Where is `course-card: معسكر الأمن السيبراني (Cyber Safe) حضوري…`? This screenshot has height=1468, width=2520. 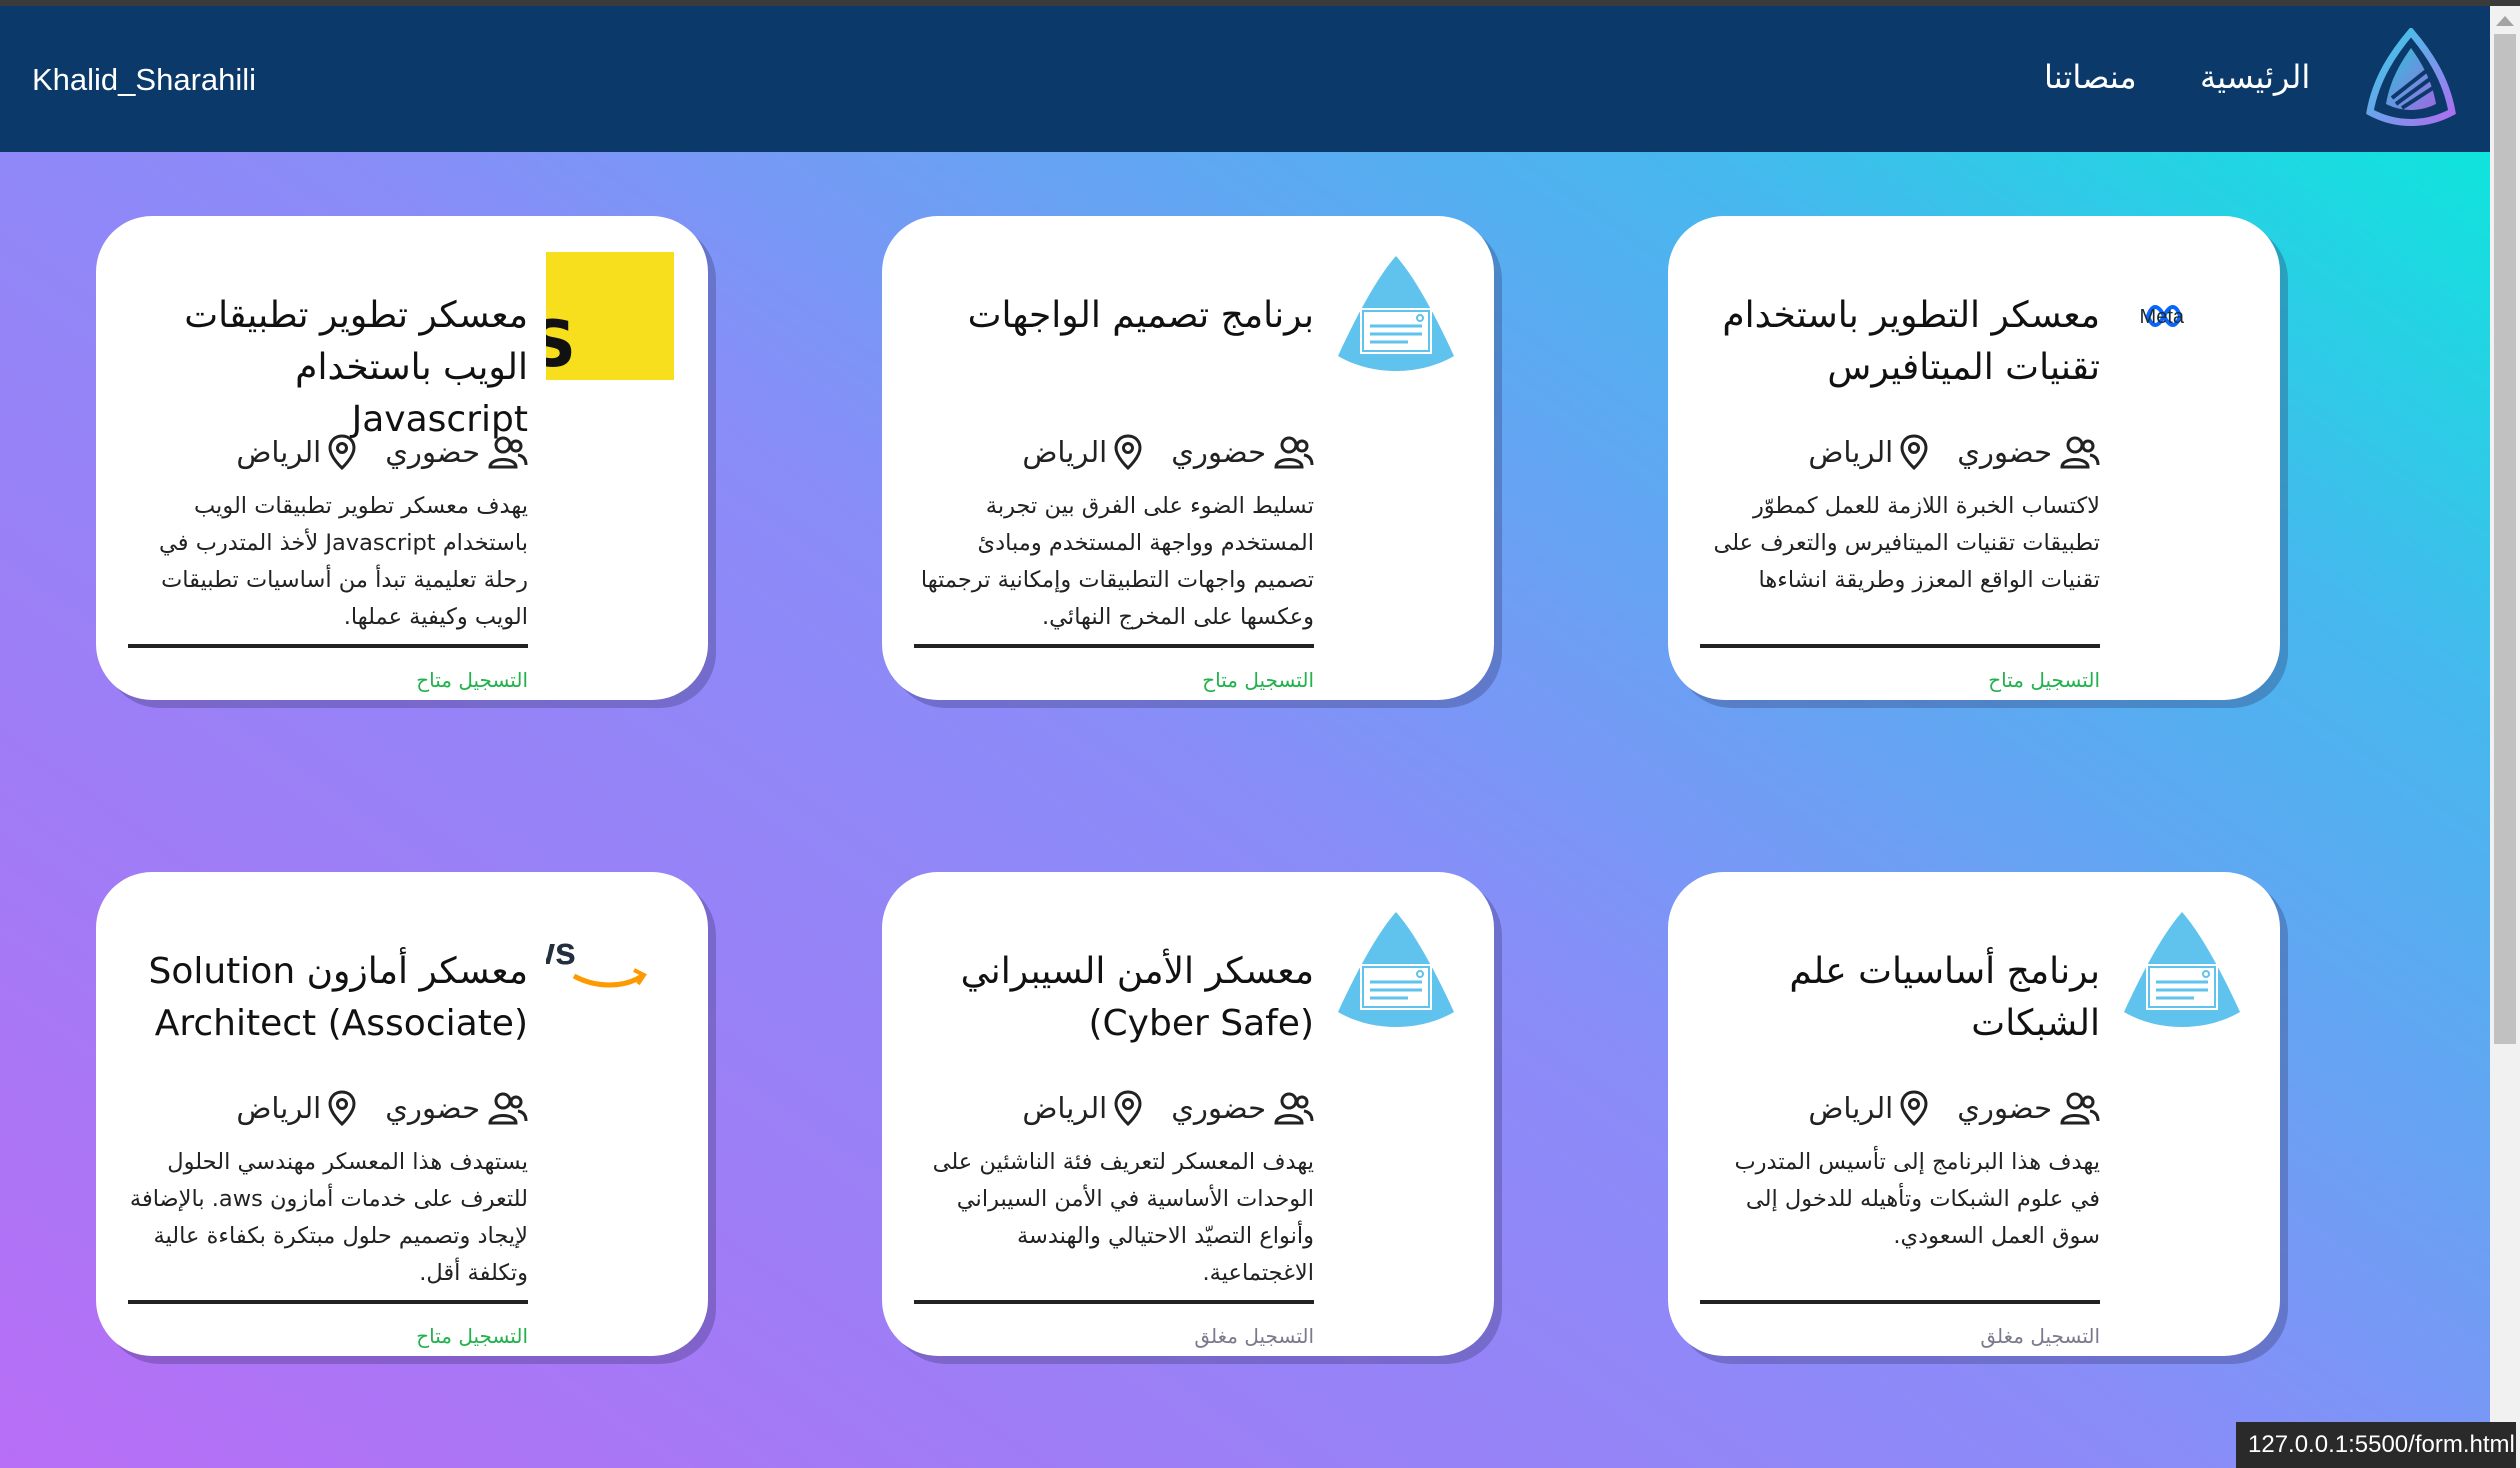
course-card: معسكر الأمن السيبراني (Cyber Safe) حضوري… is located at coordinates (1188, 1114).